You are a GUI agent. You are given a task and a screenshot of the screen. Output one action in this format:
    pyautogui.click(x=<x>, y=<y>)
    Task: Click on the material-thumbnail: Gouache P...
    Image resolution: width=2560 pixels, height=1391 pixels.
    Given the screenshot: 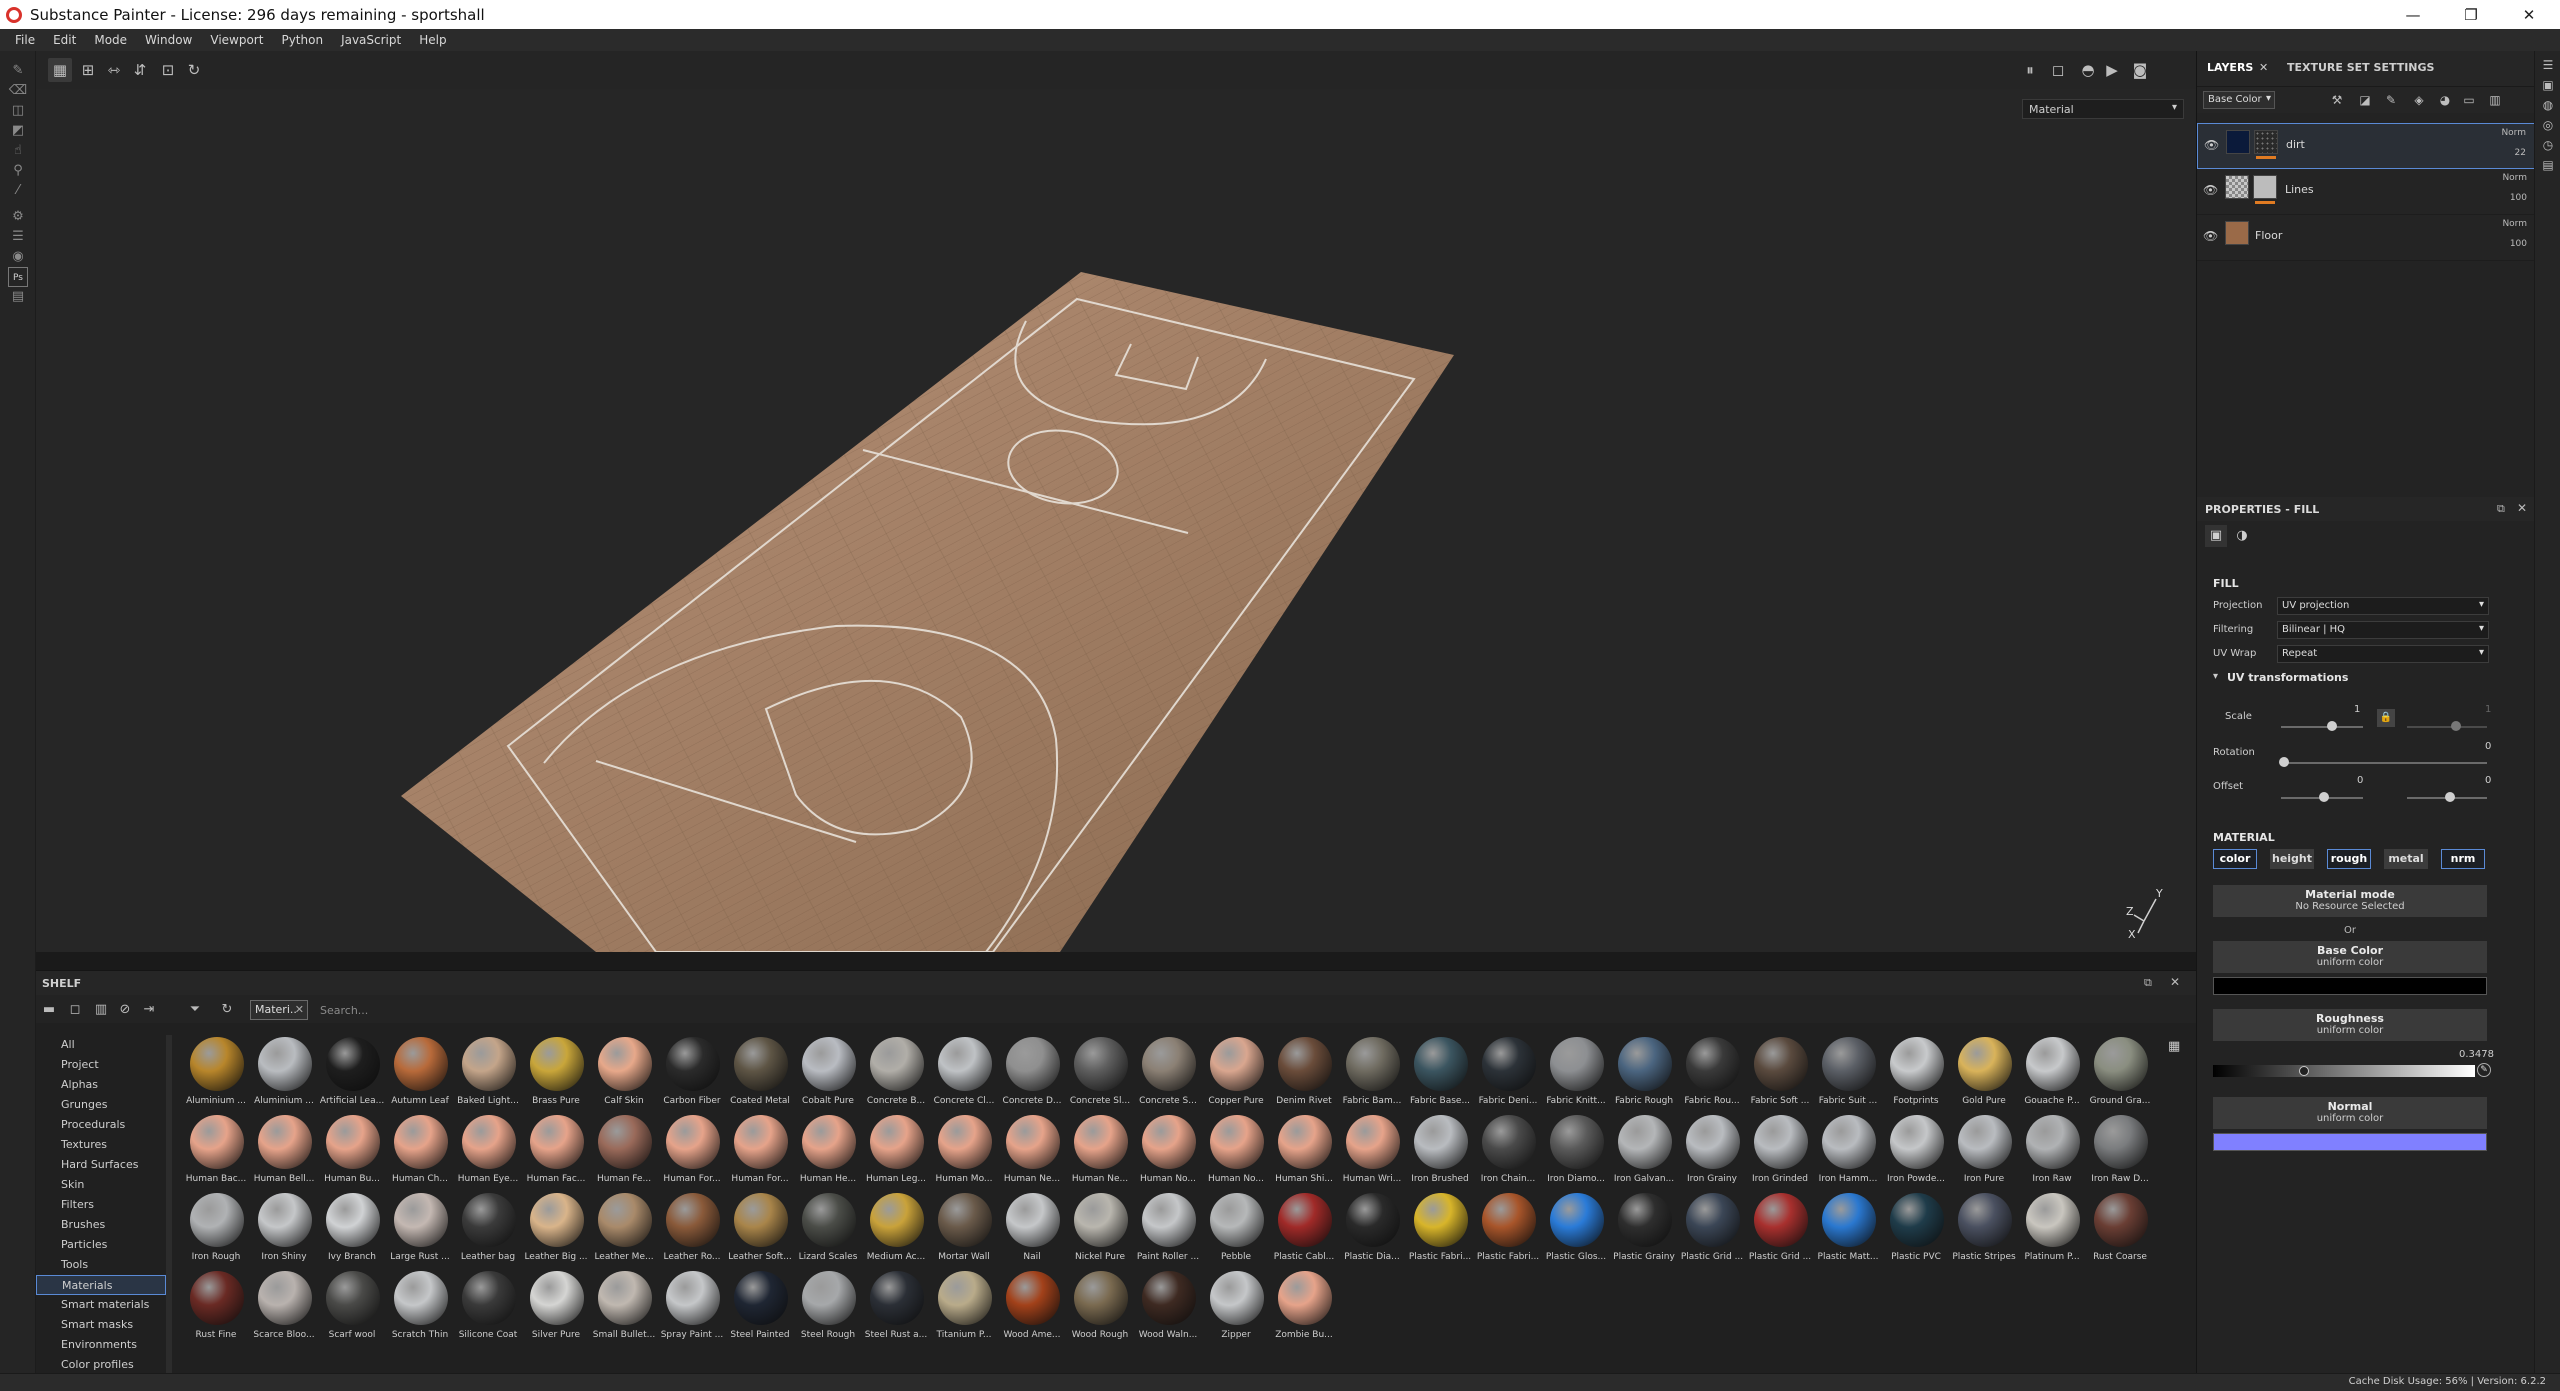 What is the action you would take?
    pyautogui.click(x=2052, y=1072)
    